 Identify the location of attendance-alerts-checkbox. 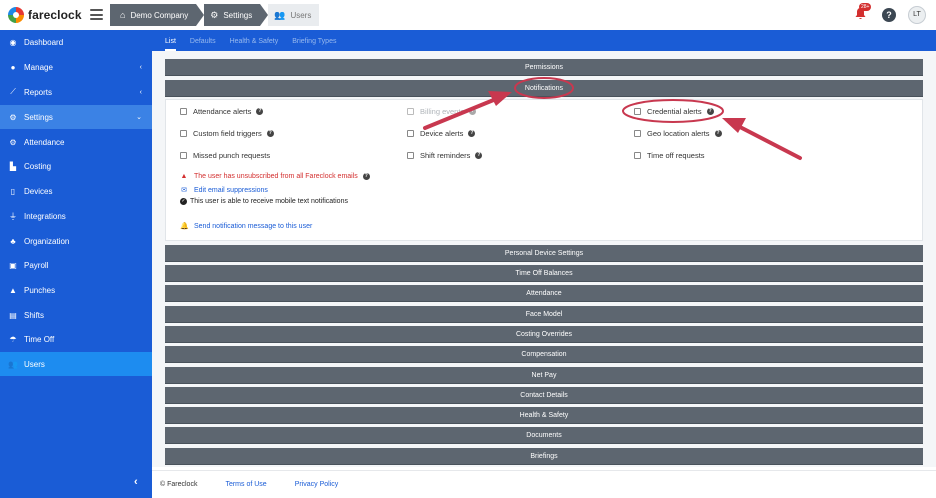
(183, 111).